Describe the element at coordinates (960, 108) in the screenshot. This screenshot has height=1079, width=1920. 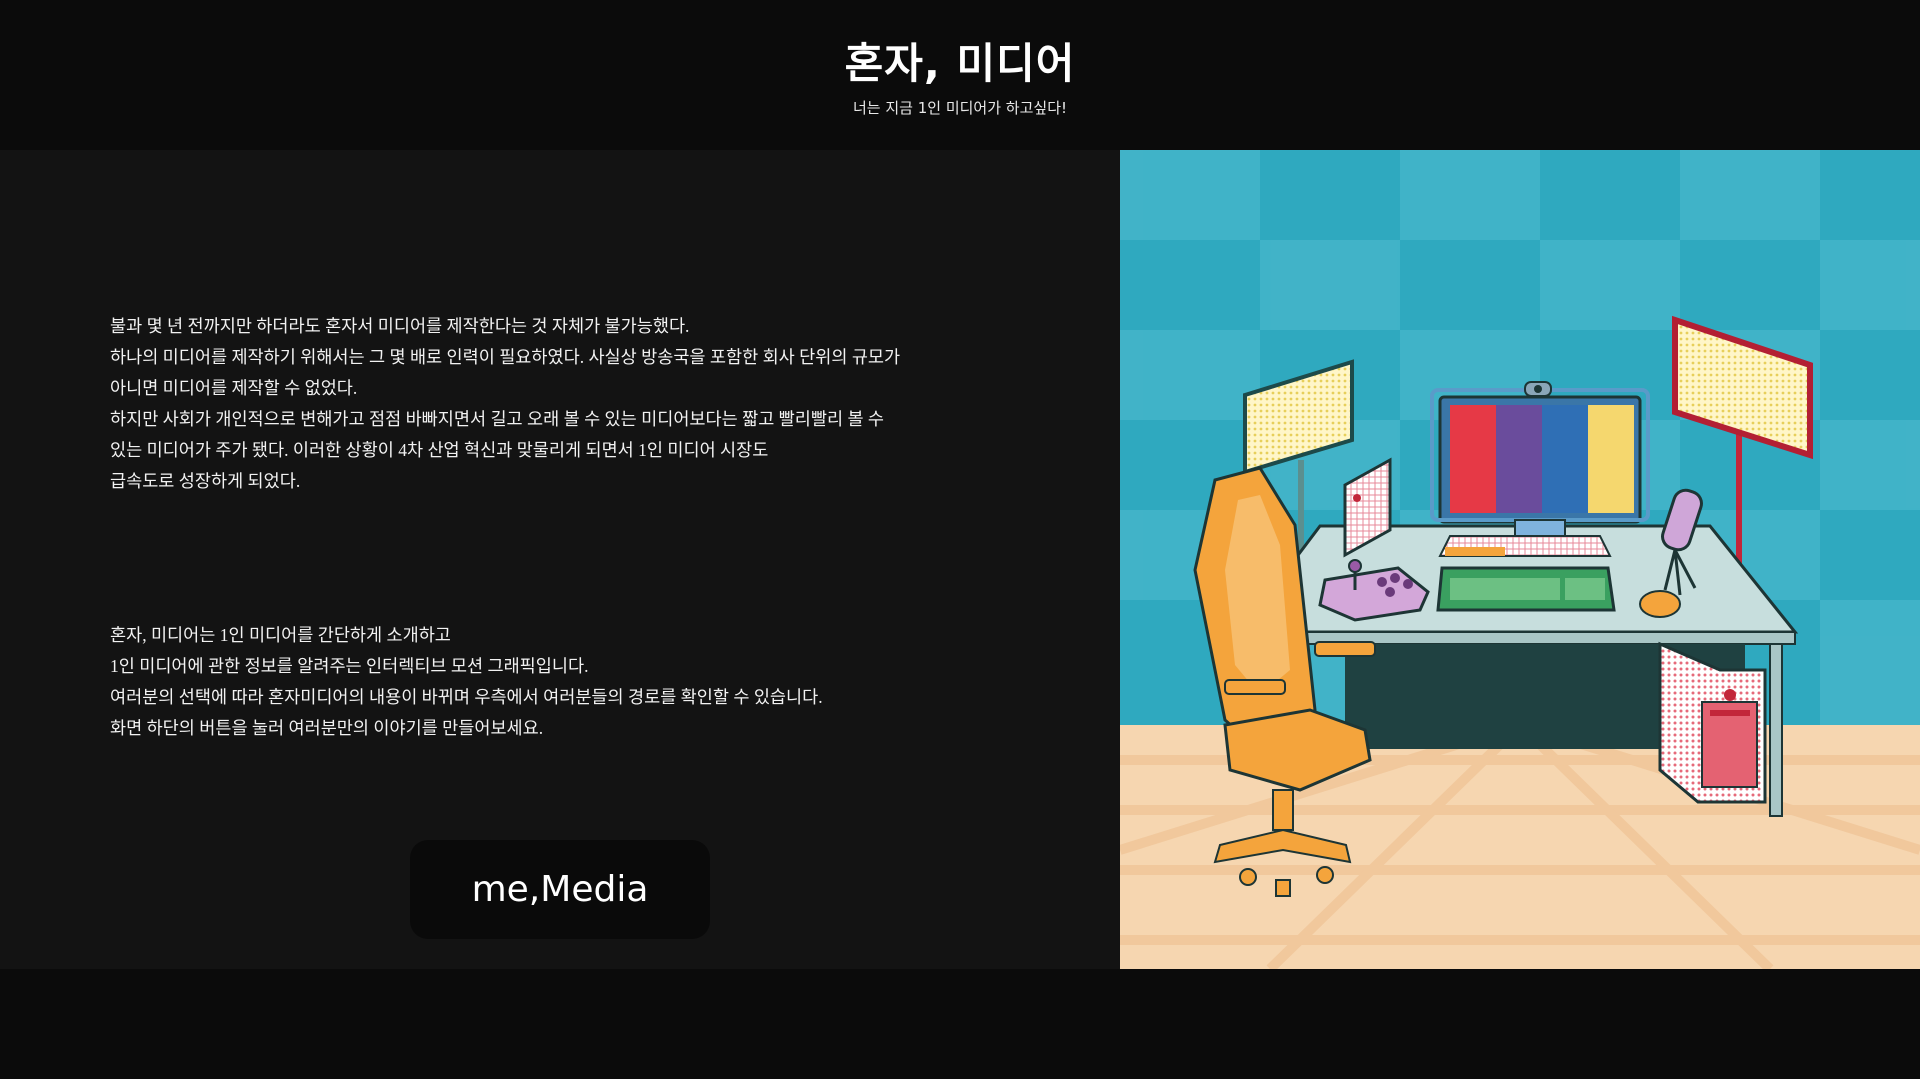
I see `site-subtitle: 너는 지금 1인 미디어가 하고싶다!` at that location.